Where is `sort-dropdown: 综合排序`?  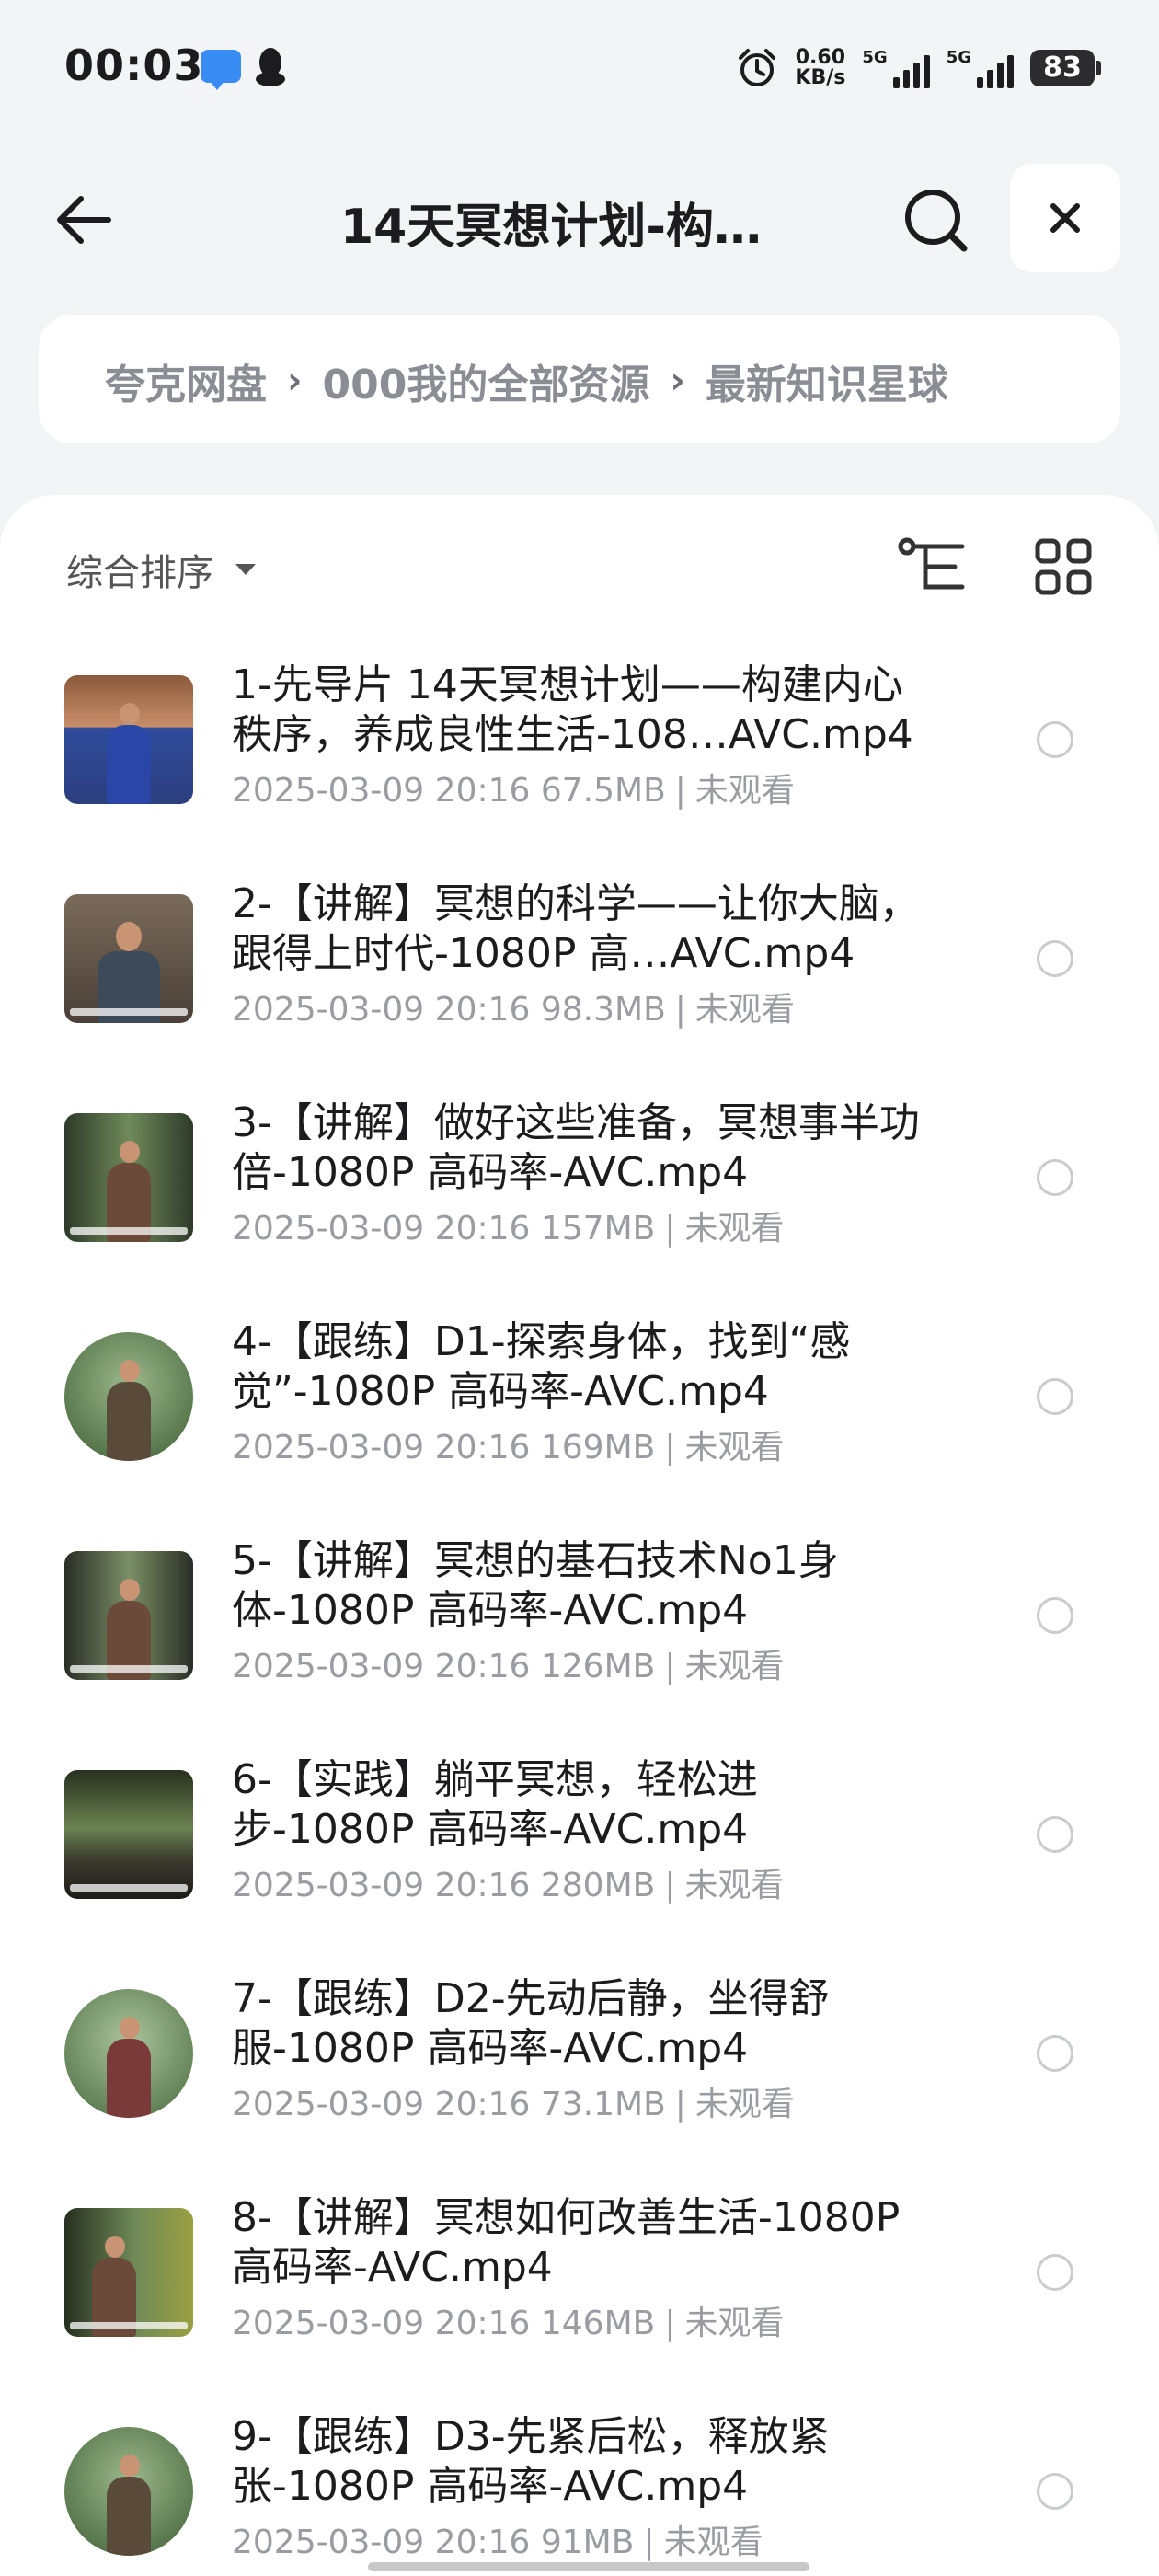 sort-dropdown: 综合排序 is located at coordinates (161, 569).